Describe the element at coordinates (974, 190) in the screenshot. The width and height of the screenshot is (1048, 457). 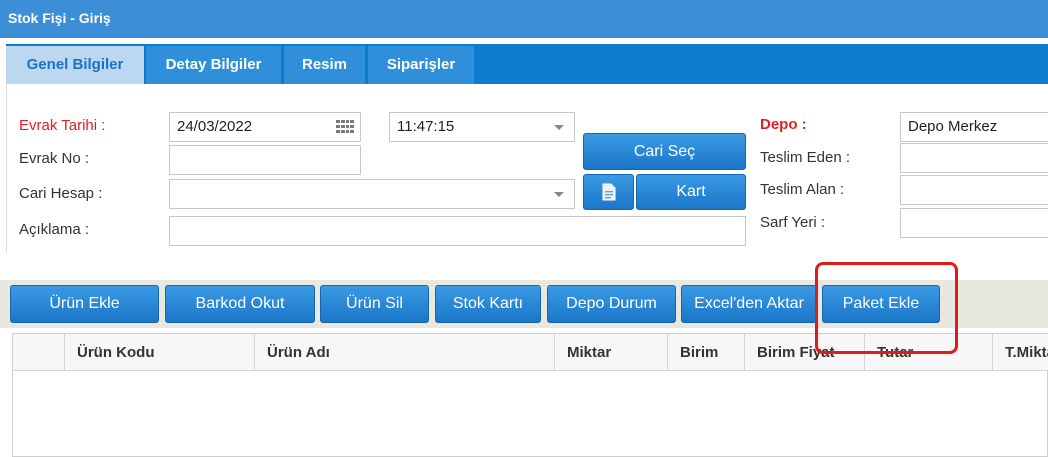
I see `teslim-alan-input` at that location.